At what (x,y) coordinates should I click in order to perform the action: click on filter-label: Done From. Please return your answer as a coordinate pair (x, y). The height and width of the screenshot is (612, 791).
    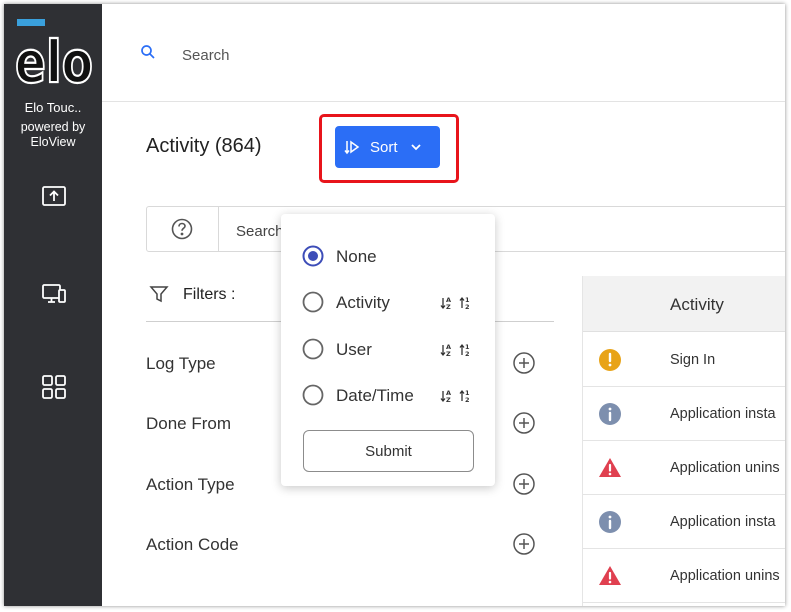
    Looking at the image, I should click on (189, 423).